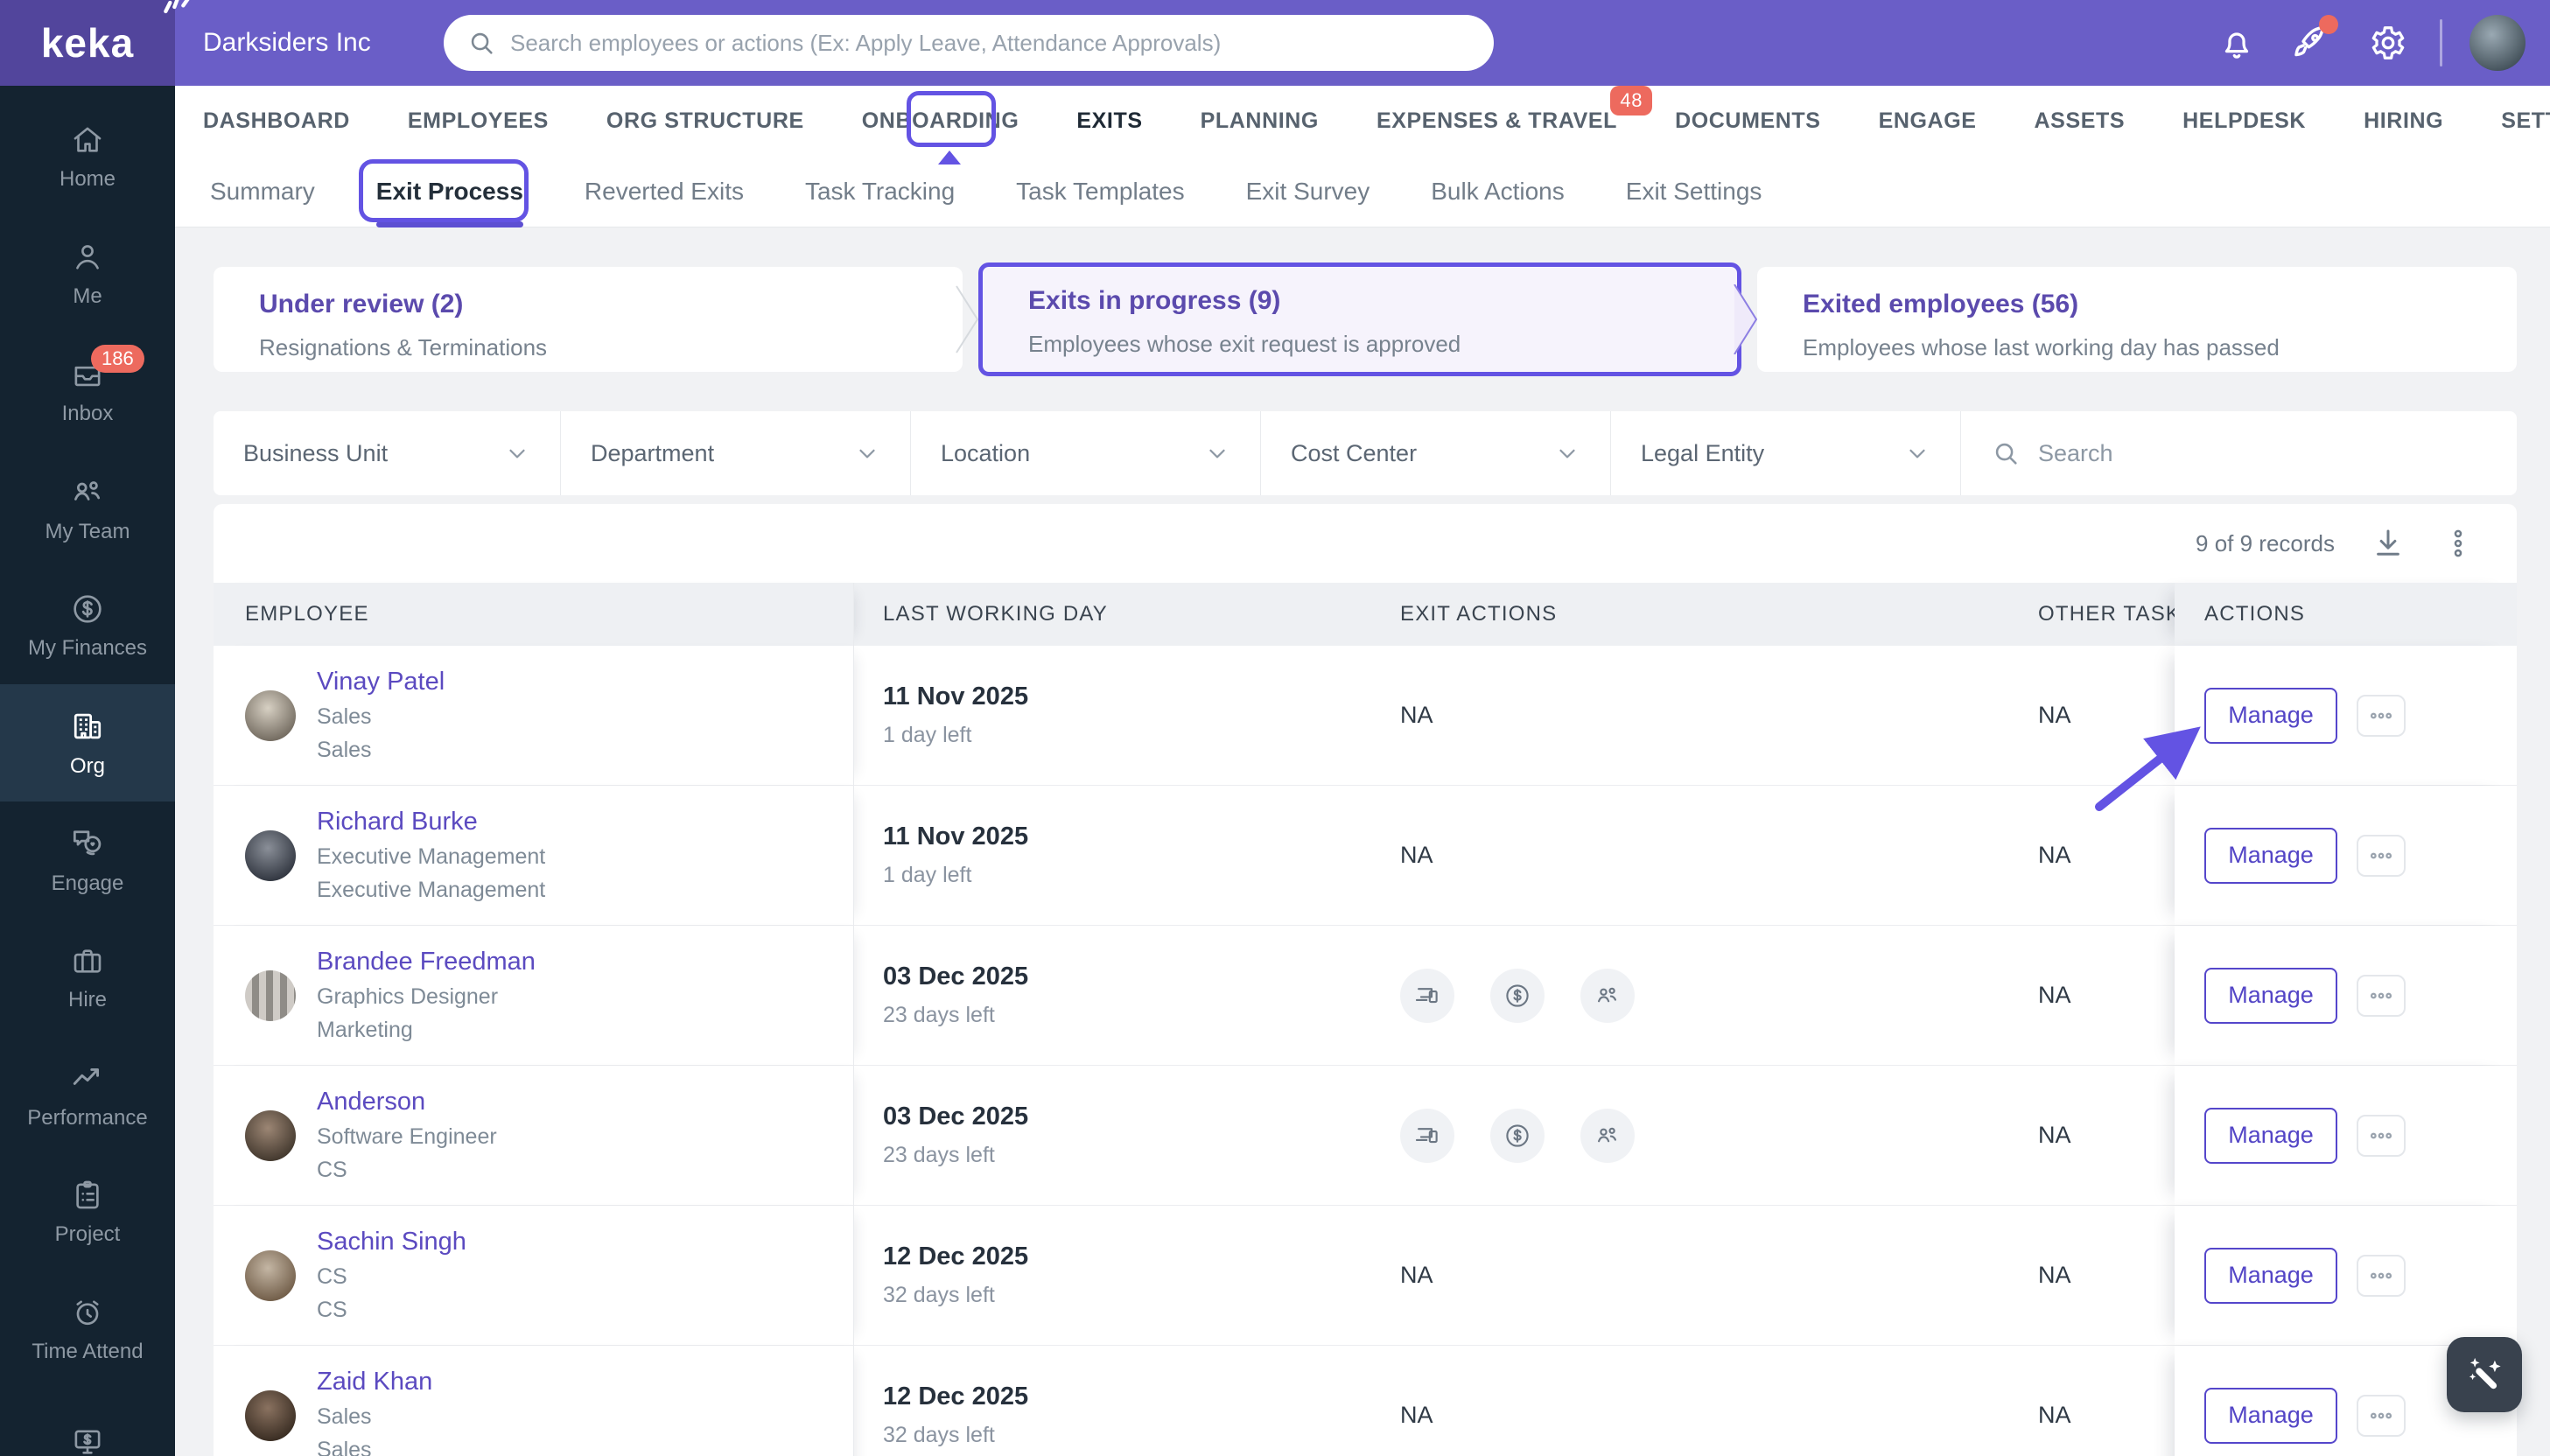  Describe the element at coordinates (2497, 43) in the screenshot. I see `user-avatar` at that location.